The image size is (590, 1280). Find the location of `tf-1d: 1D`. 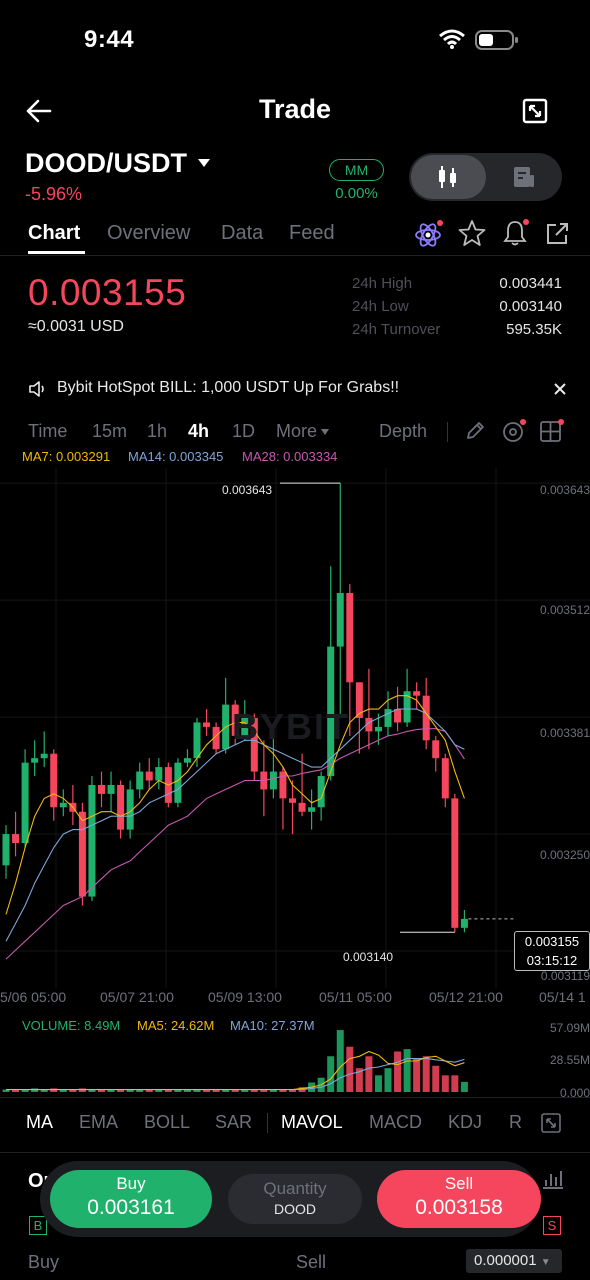

tf-1d: 1D is located at coordinates (243, 431).